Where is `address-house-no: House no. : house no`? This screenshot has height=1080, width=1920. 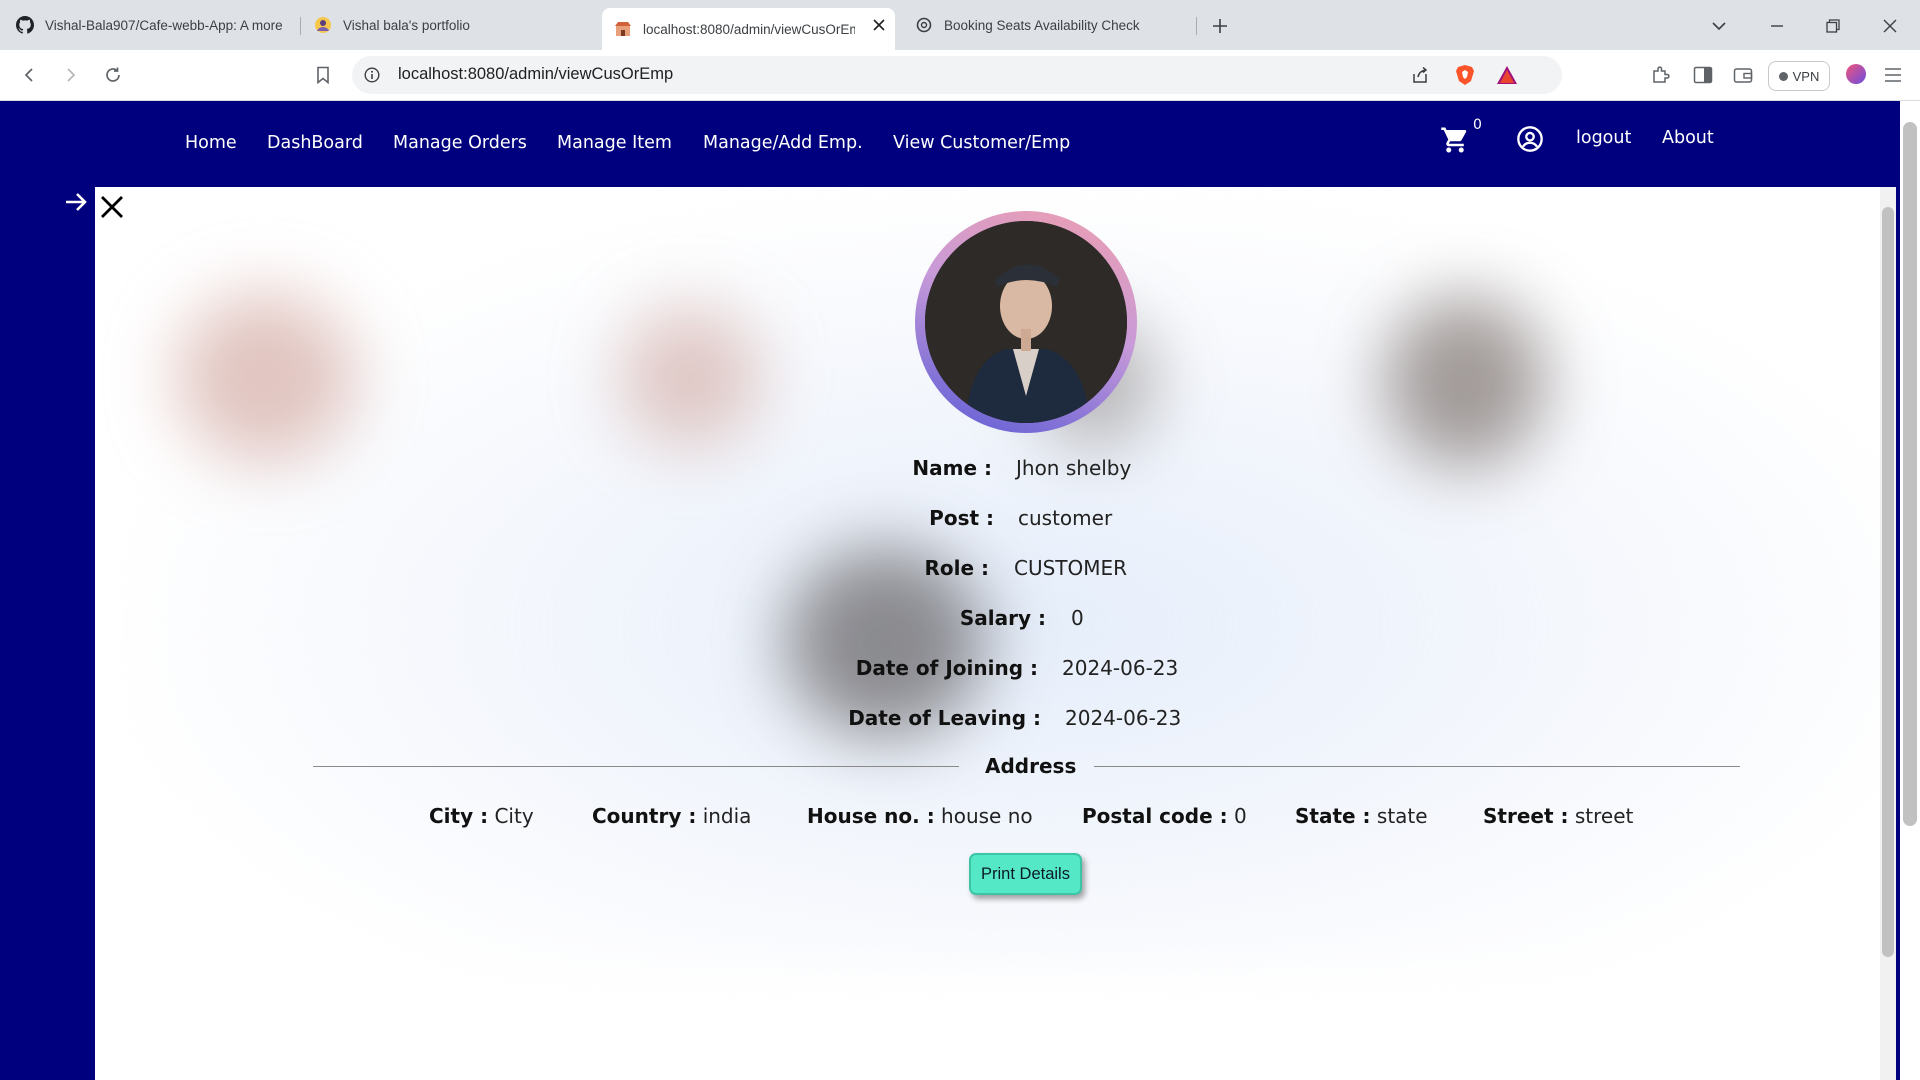 address-house-no: House no. : house no is located at coordinates (920, 816).